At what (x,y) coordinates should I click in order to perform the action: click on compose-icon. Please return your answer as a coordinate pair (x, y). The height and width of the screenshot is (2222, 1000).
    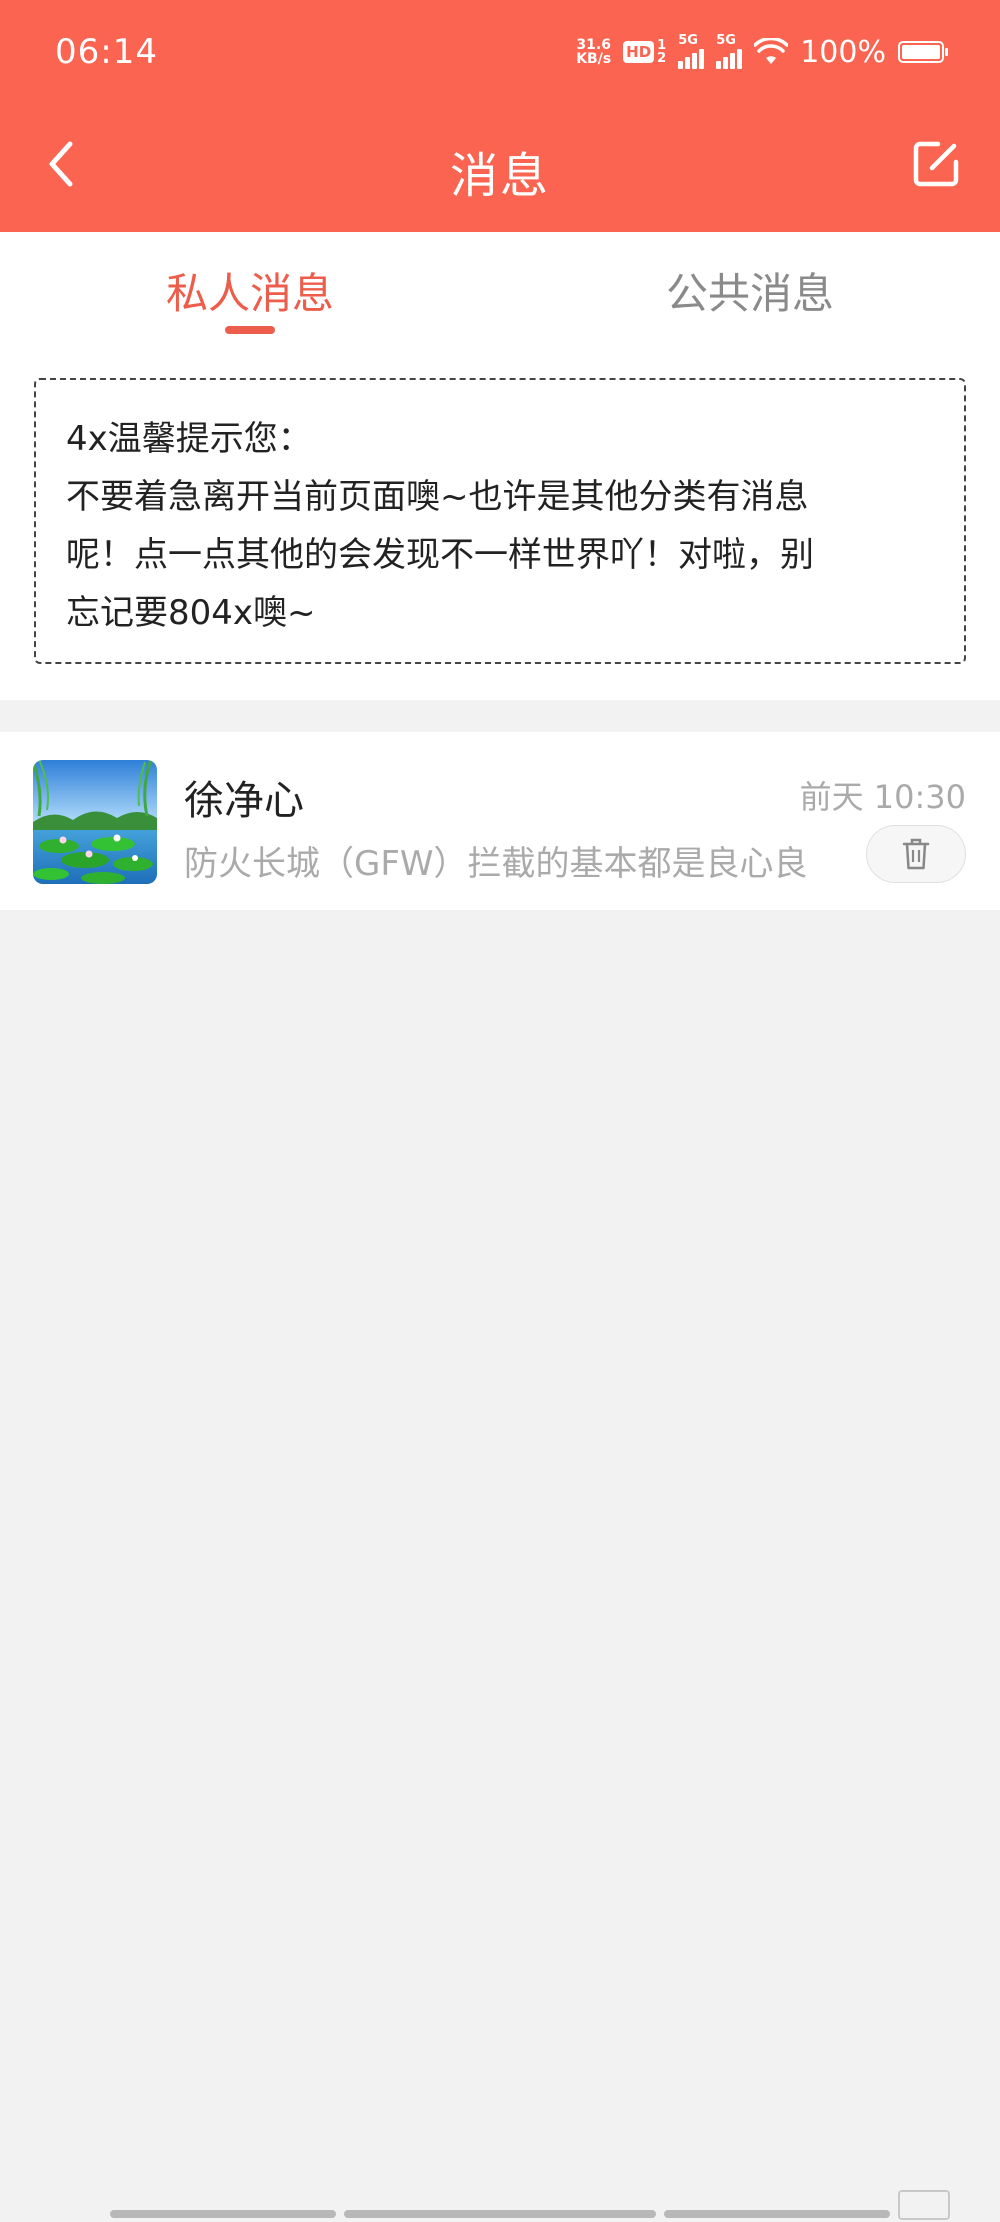
    Looking at the image, I should click on (936, 164).